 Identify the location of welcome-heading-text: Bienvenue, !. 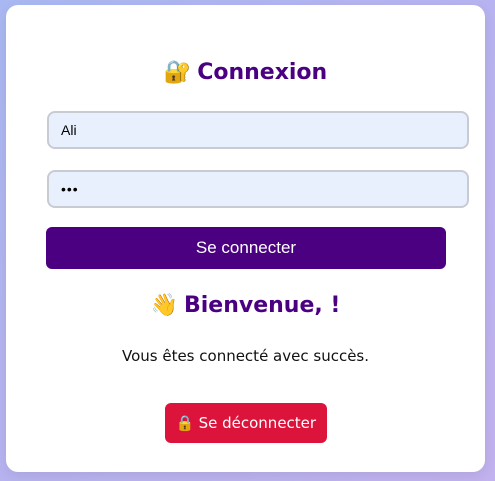
(262, 305).